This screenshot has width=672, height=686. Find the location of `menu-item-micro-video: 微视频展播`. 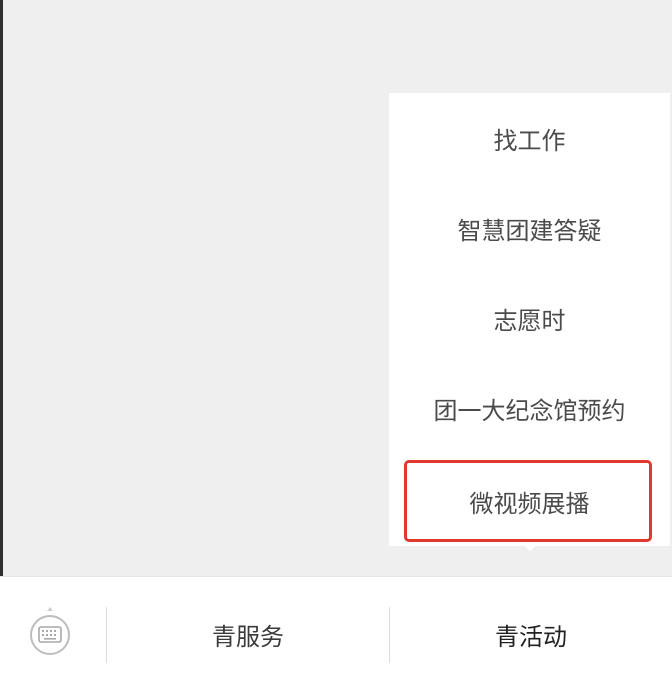

menu-item-micro-video: 微视频展播 is located at coordinates (529, 501).